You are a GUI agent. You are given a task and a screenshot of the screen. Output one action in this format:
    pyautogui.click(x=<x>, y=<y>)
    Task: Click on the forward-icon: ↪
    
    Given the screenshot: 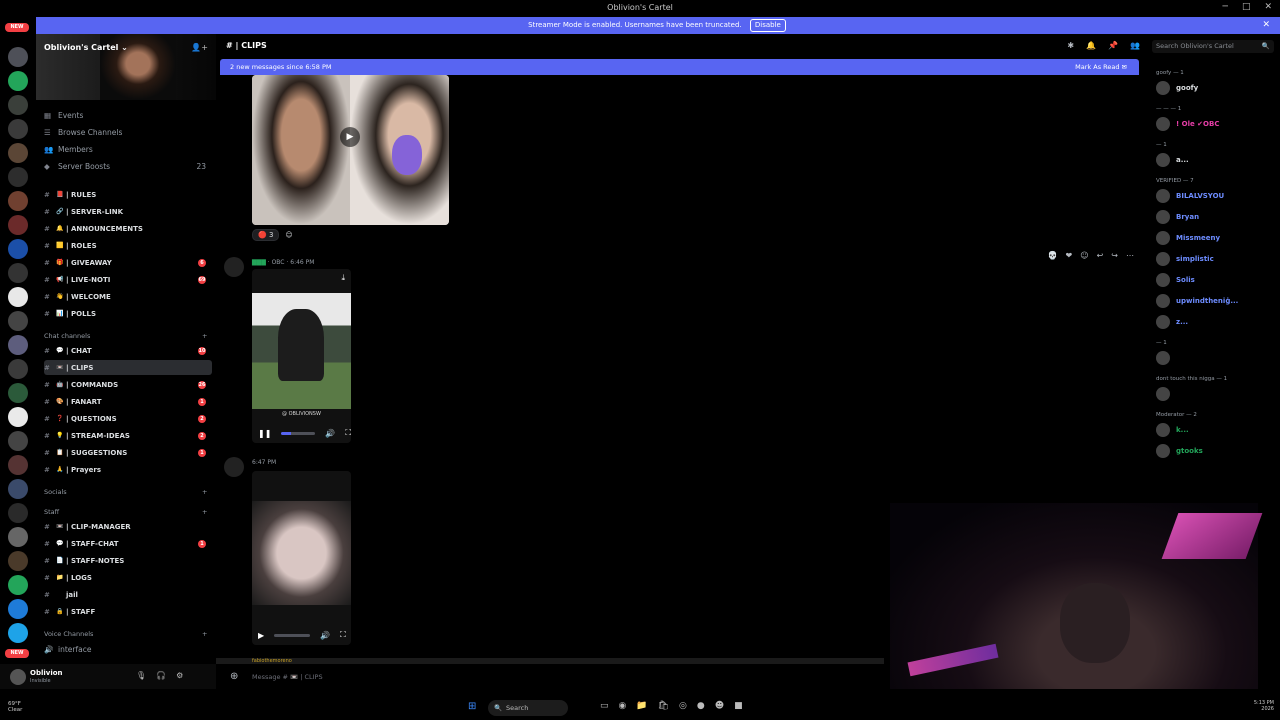 What is the action you would take?
    pyautogui.click(x=1114, y=255)
    